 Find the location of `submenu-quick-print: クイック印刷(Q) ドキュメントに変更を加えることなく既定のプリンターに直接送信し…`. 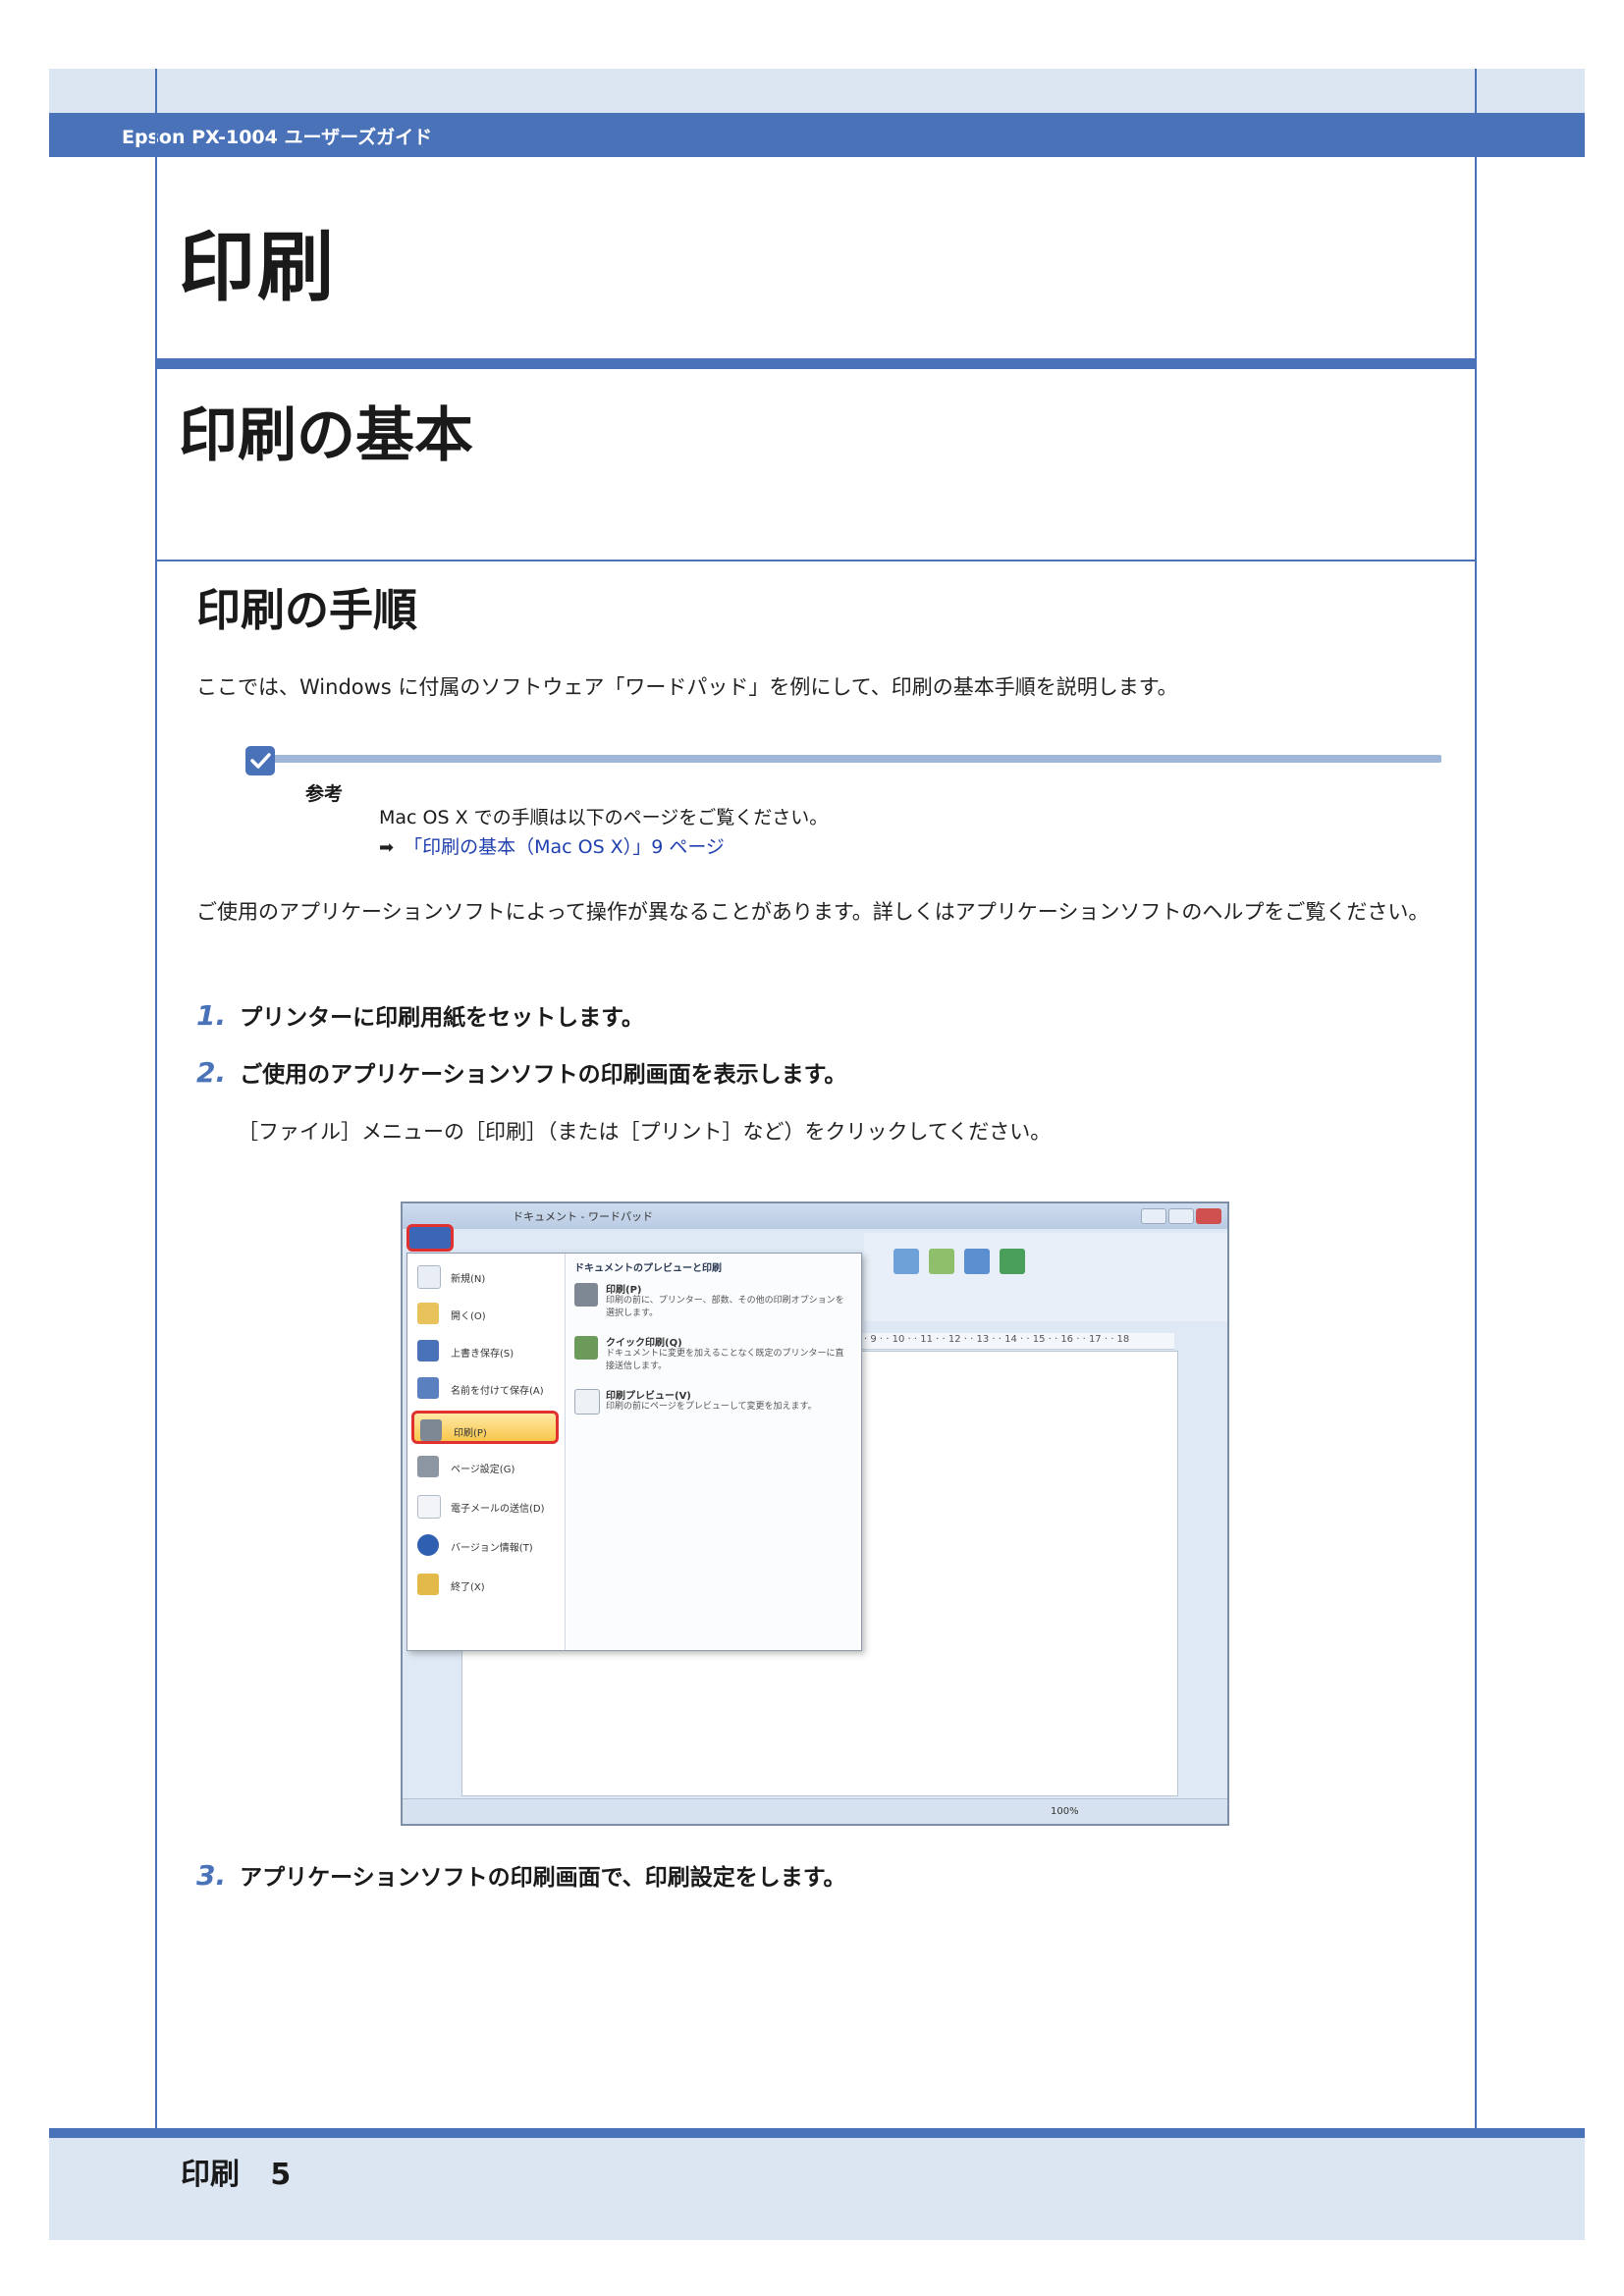

submenu-quick-print: クイック印刷(Q) ドキュメントに変更を加えることなく既定のプリンターに直接送信し… is located at coordinates (711, 1356).